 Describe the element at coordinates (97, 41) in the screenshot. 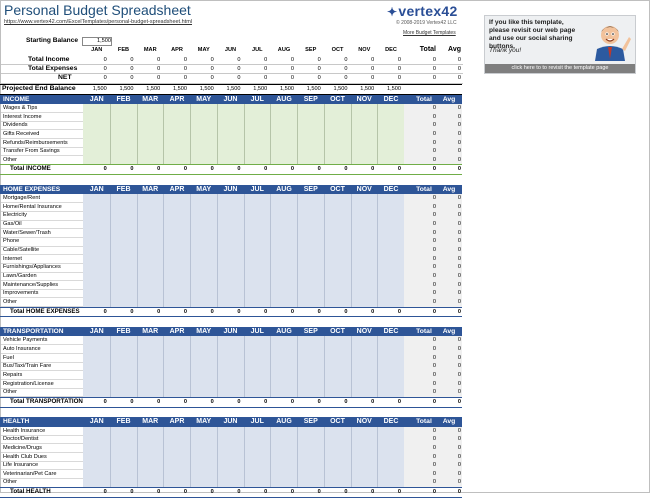

I see `starting-balance-input: 1,500` at that location.